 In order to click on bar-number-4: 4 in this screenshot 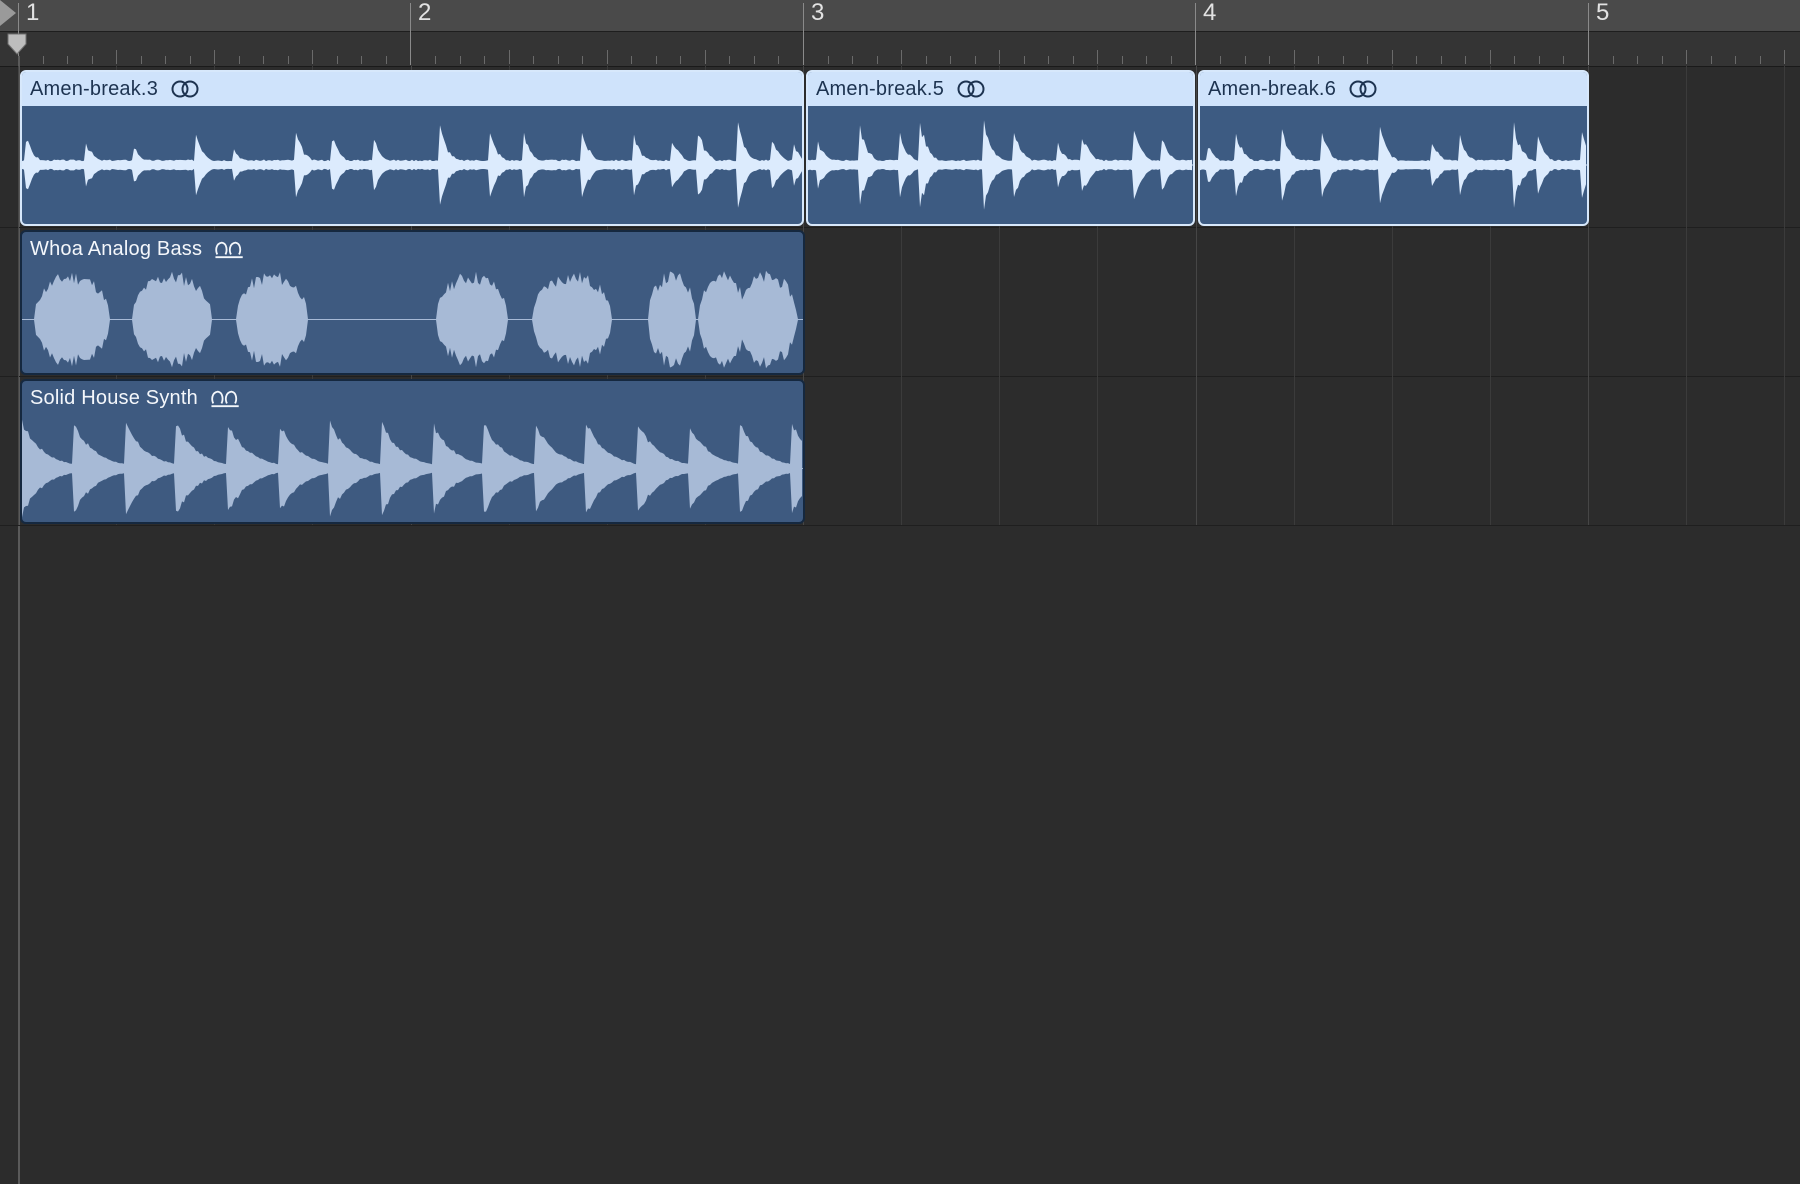, I will do `click(1210, 13)`.